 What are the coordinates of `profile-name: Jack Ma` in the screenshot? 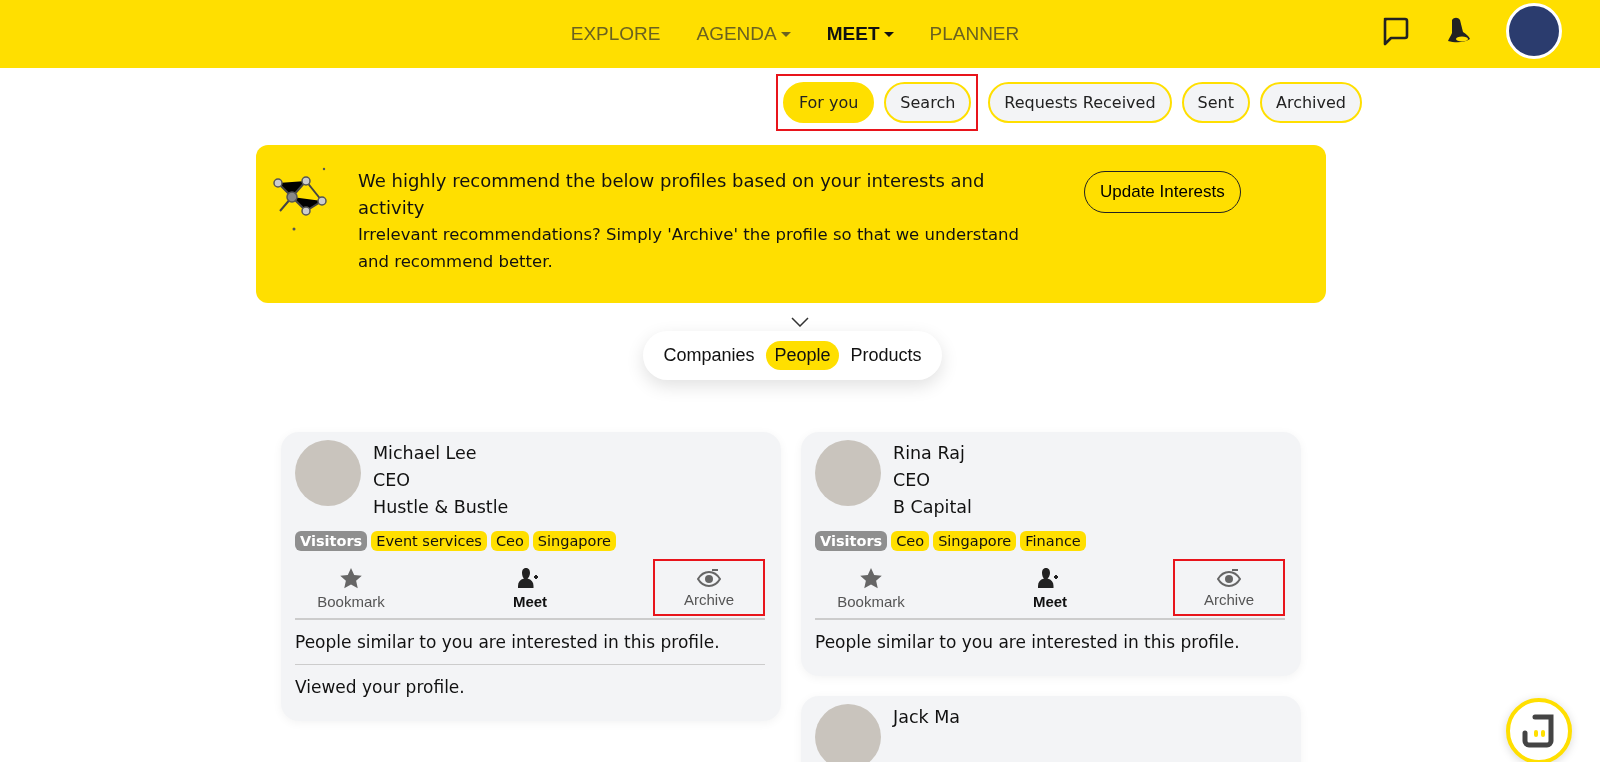 It's located at (927, 717).